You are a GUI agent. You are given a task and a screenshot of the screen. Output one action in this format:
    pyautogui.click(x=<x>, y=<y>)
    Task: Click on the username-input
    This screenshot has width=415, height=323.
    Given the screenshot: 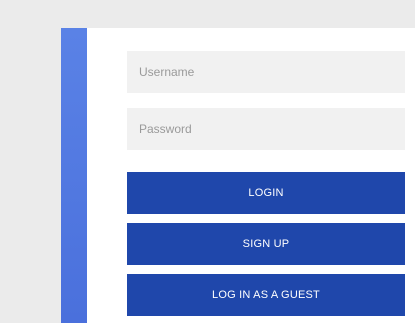 What is the action you would take?
    pyautogui.click(x=266, y=72)
    